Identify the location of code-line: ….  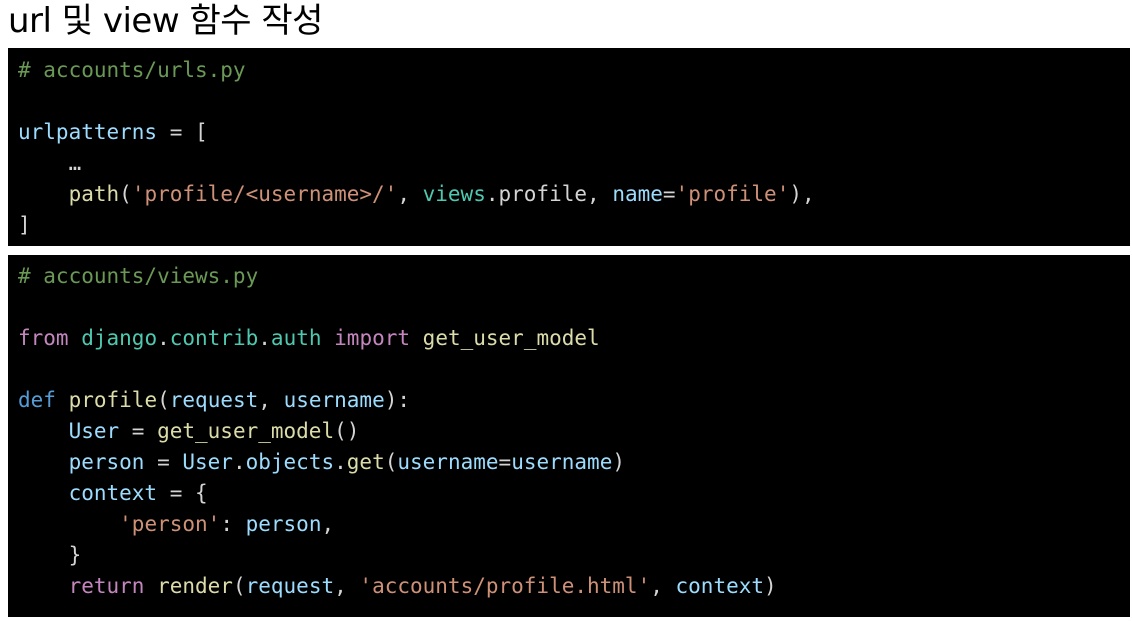
(574, 163).